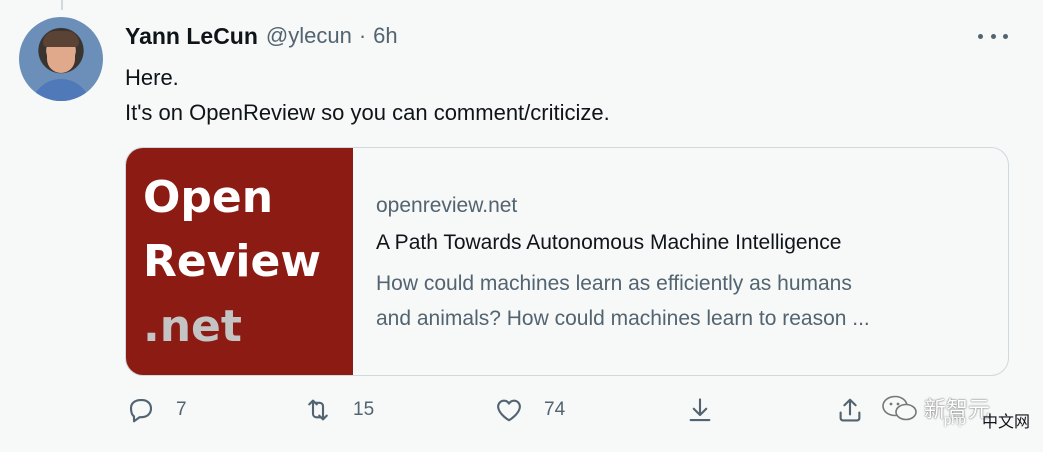 The image size is (1043, 452). What do you see at coordinates (181, 409) in the screenshot?
I see `reply-count: 7` at bounding box center [181, 409].